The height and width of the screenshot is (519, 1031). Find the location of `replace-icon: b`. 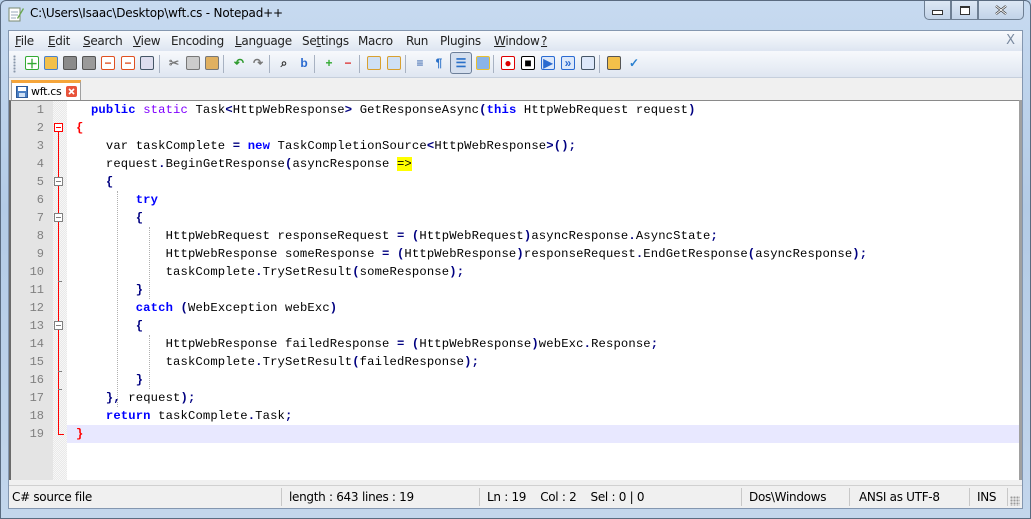

replace-icon: b is located at coordinates (304, 63).